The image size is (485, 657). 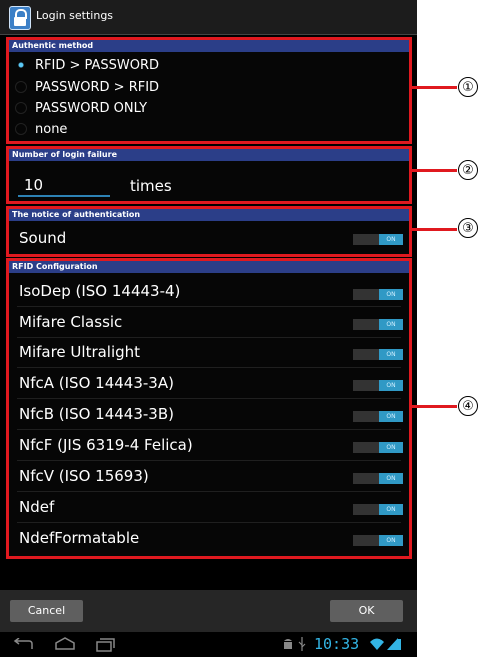 I want to click on setting-label: Mifare Classic, so click(x=71, y=322).